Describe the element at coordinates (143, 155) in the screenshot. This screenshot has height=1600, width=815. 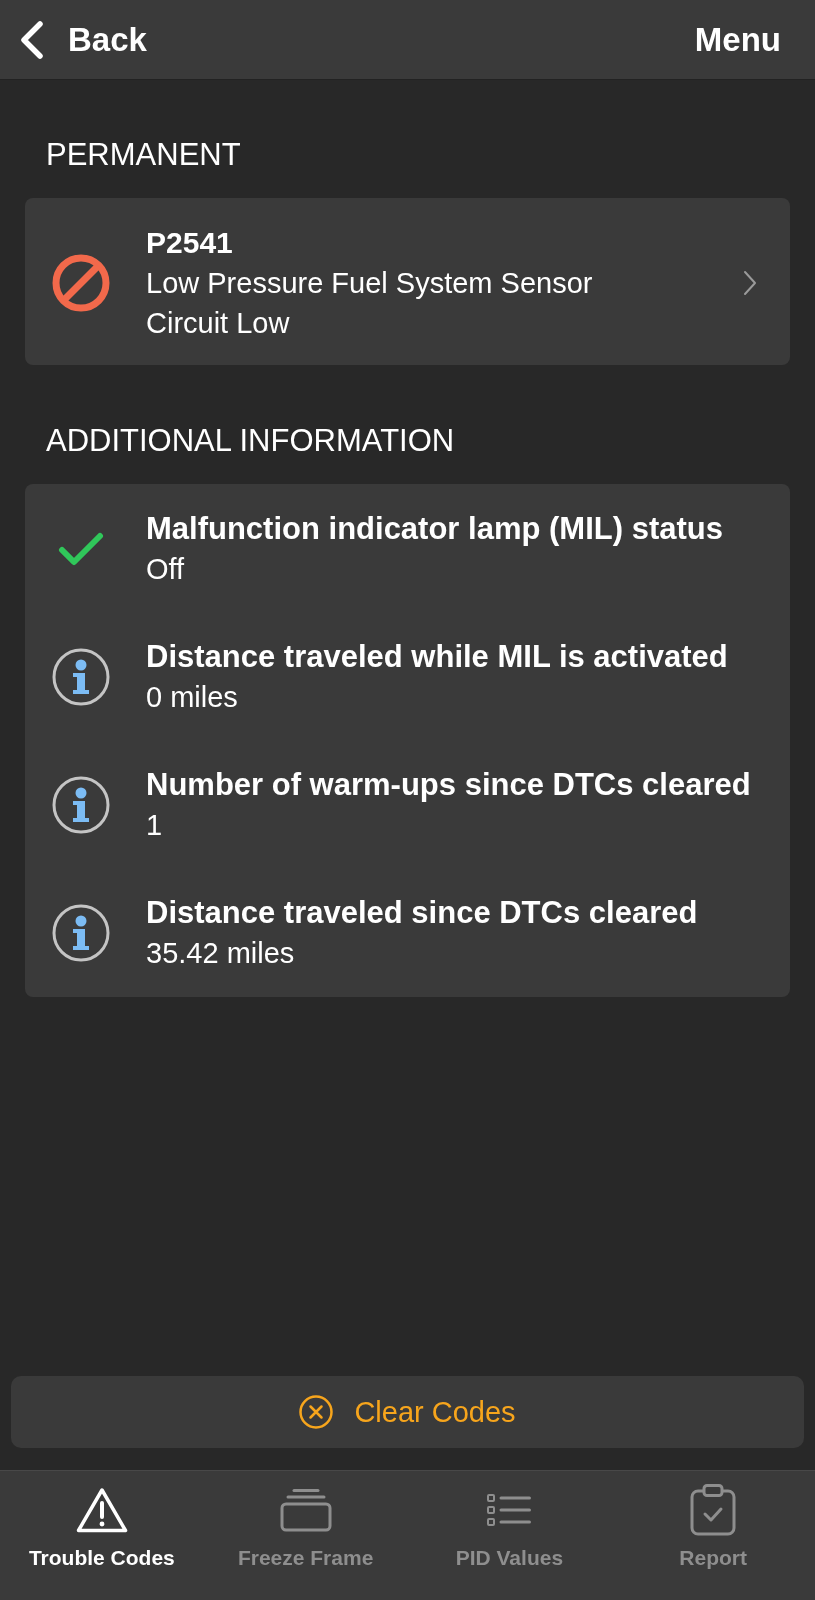
I see `section-heading: PERMANENT` at that location.